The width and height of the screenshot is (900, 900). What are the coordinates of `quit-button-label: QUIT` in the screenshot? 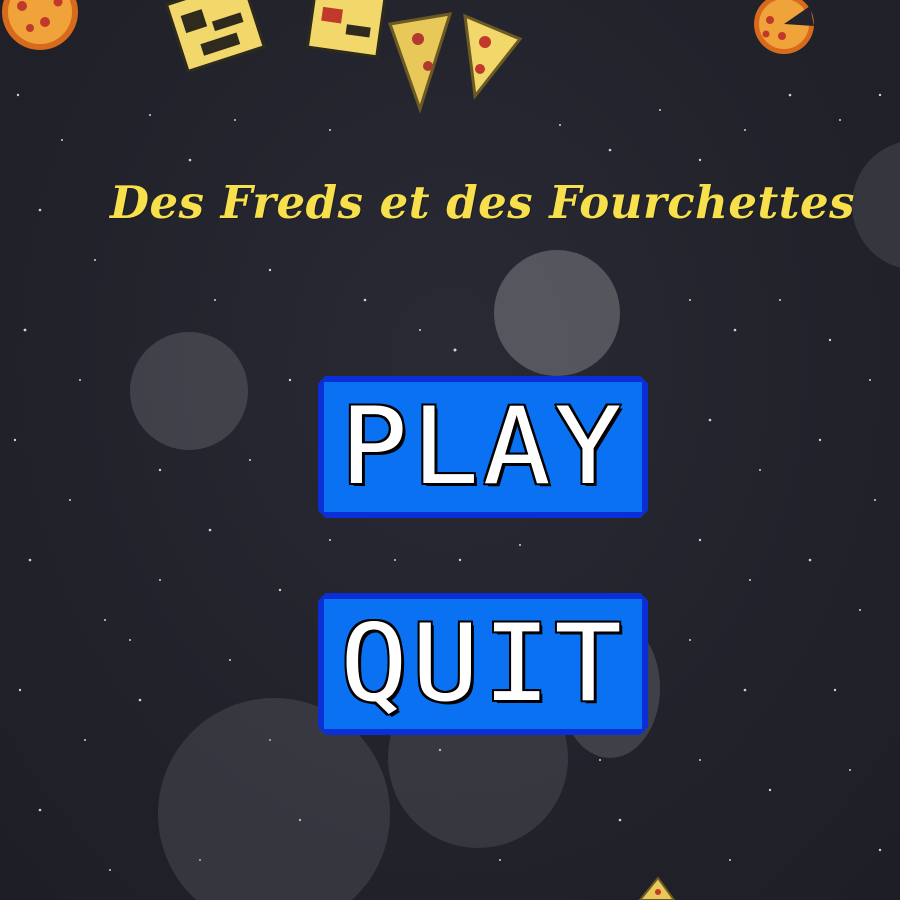 It's located at (483, 664).